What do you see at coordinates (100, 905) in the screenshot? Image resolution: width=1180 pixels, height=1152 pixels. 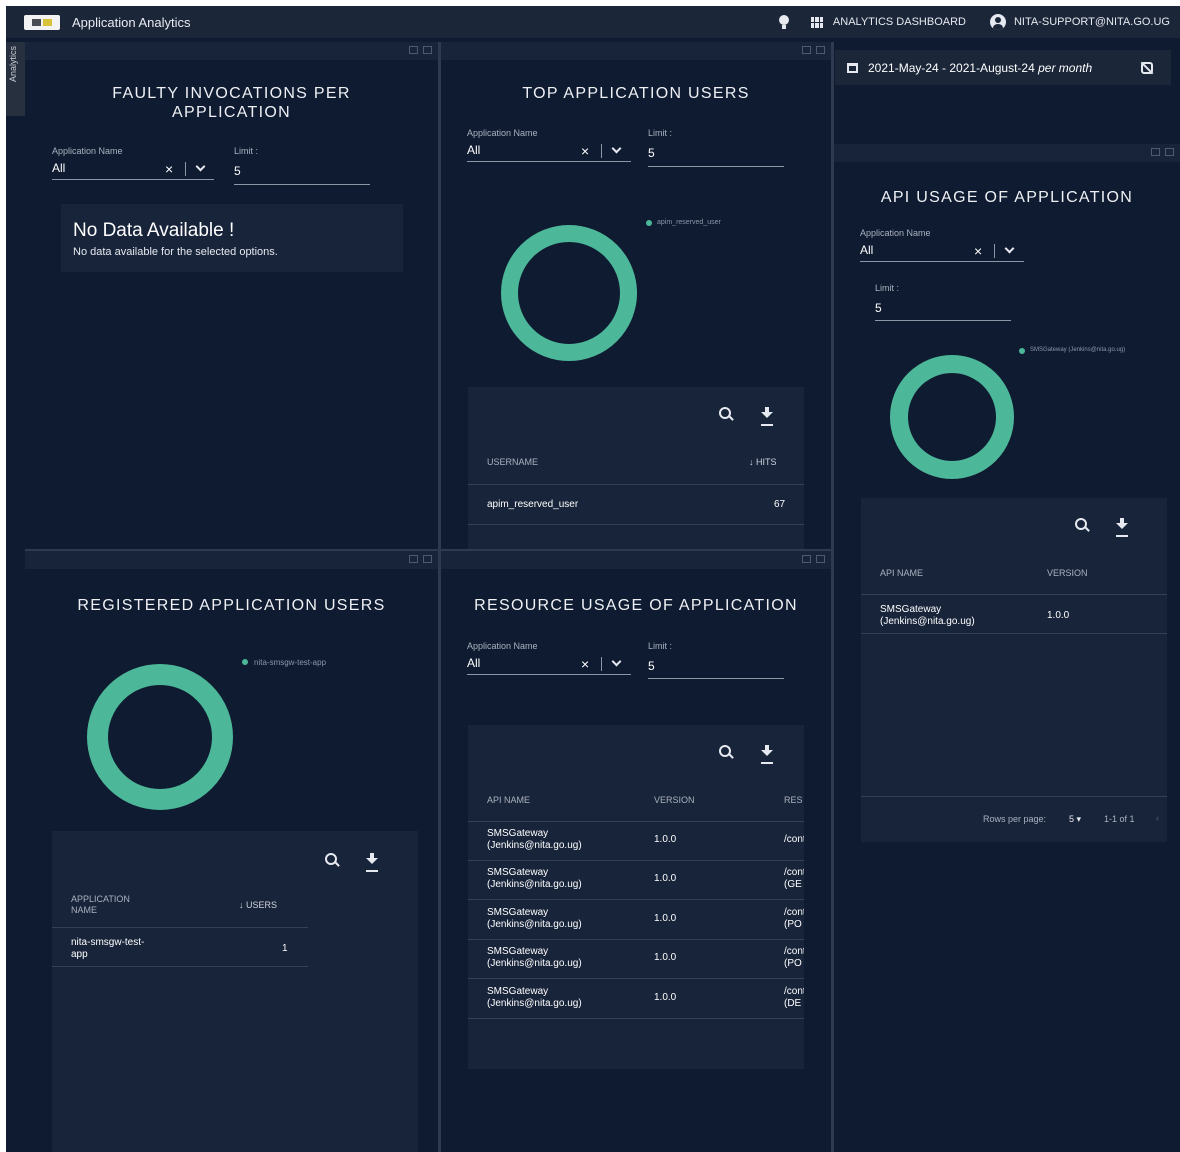 I see `column-header-application-name: APPLICATION NAME` at bounding box center [100, 905].